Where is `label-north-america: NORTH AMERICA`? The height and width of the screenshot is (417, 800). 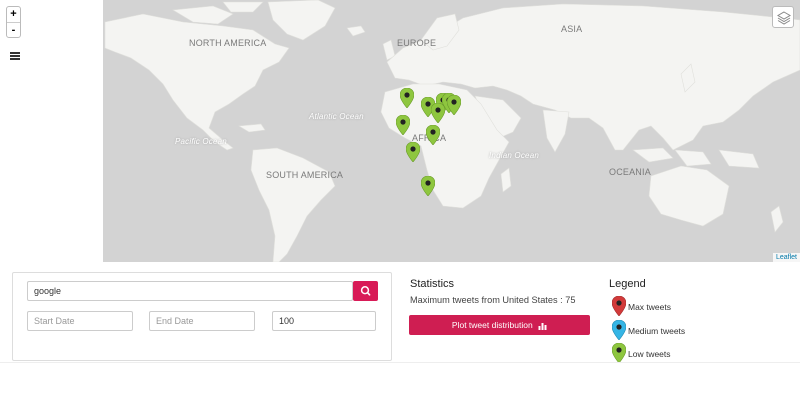 label-north-america: NORTH AMERICA is located at coordinates (228, 43).